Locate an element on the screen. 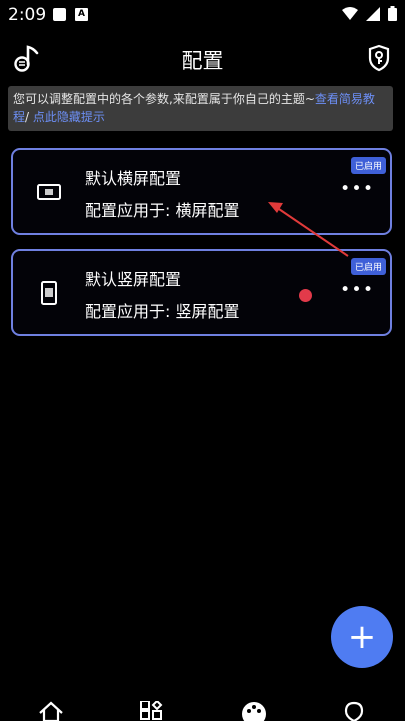 The height and width of the screenshot is (721, 405). tip-notice: 您可以调整配置中的各个参数,来配置属于你自己的主题~查看简易教程/ 点此隐藏提示 is located at coordinates (200, 108).